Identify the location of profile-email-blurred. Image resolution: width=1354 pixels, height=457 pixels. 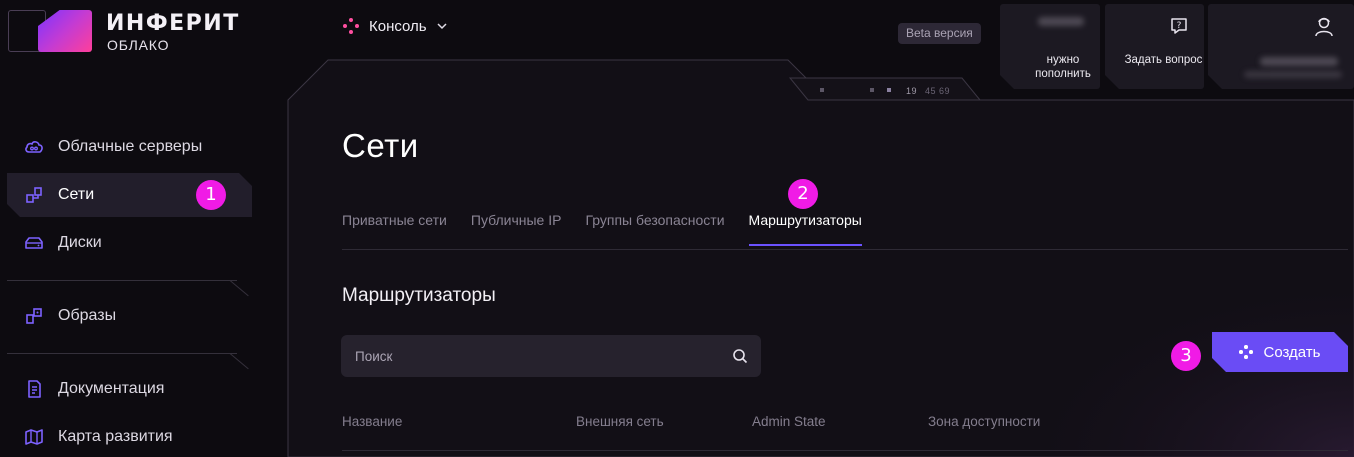
(1293, 74).